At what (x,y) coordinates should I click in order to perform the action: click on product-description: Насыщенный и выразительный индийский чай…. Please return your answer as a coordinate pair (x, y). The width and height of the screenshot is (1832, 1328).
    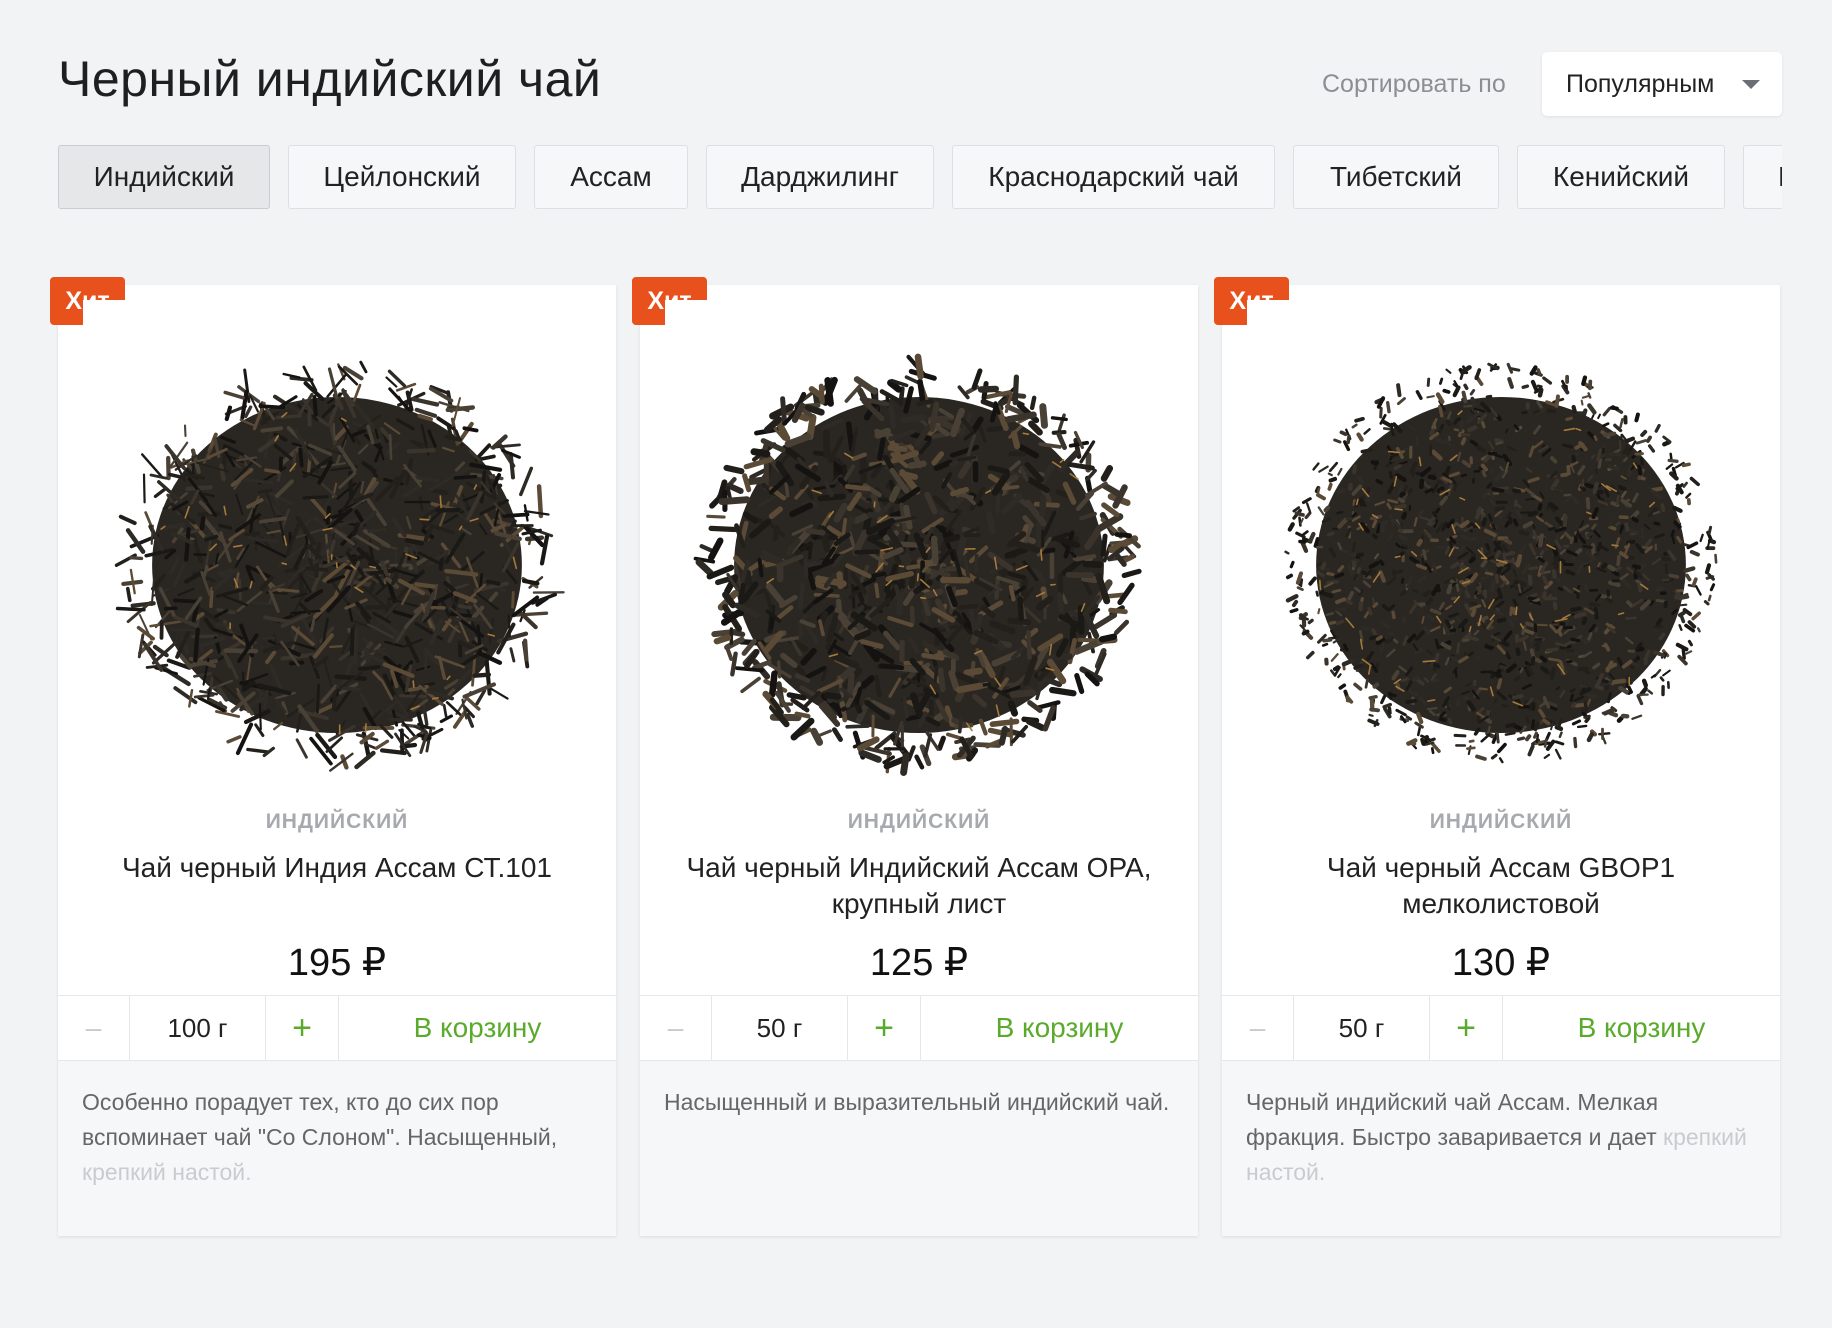
    Looking at the image, I should click on (917, 1102).